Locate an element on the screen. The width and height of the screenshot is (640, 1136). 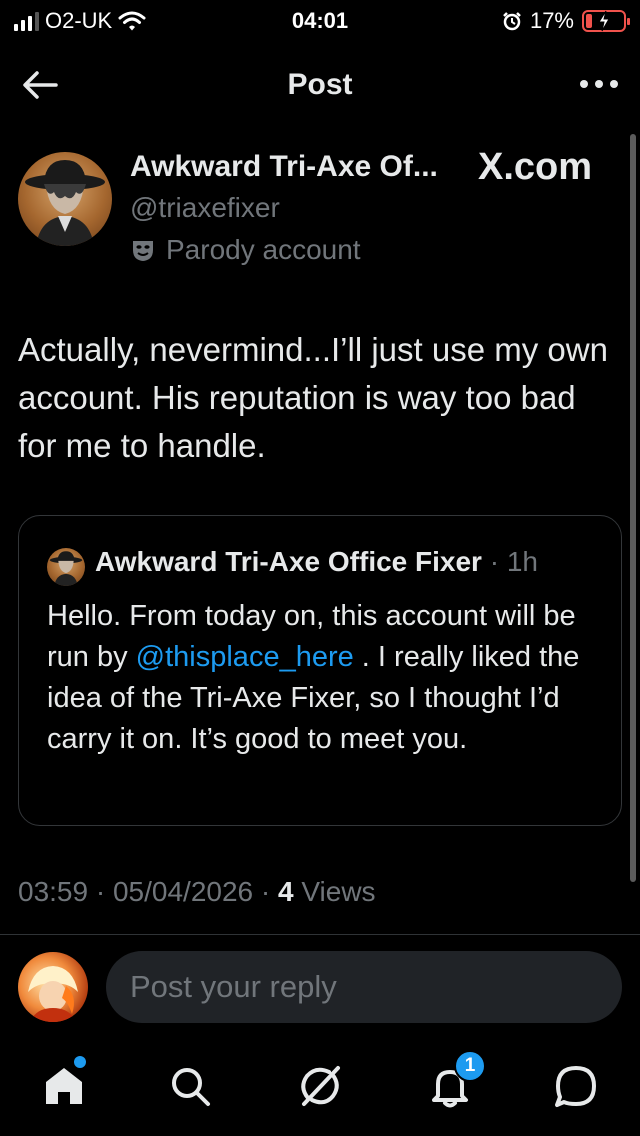
quoted-header: Awkward Tri-Axe Office Fixer · 1h is located at coordinates (317, 561).